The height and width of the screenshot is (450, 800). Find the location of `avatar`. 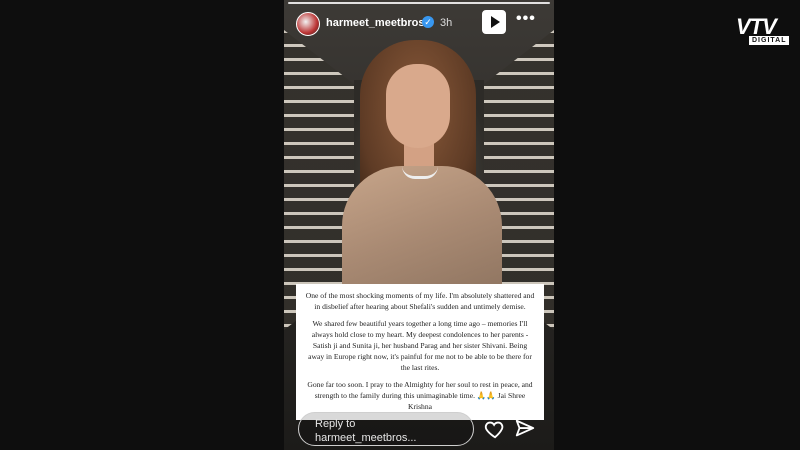

avatar is located at coordinates (308, 24).